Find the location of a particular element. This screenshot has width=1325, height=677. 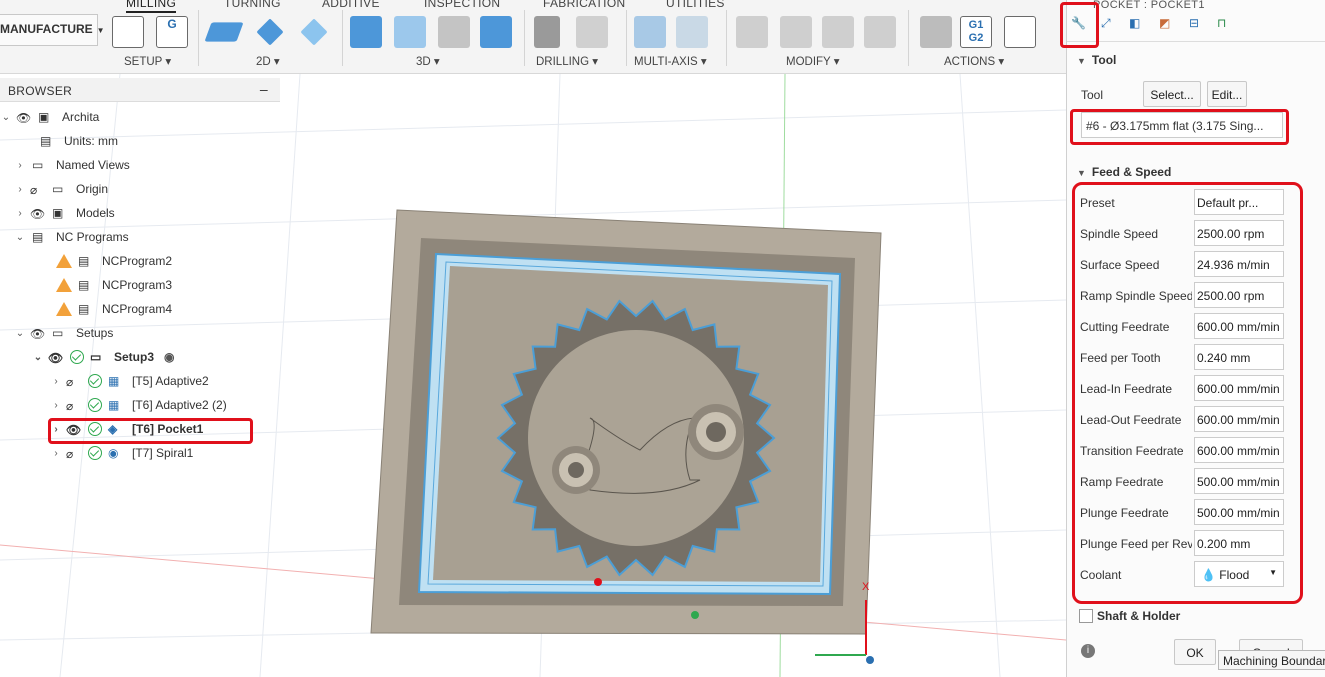

linking-tab-icon: ⊟ is located at coordinates (1200, 27).